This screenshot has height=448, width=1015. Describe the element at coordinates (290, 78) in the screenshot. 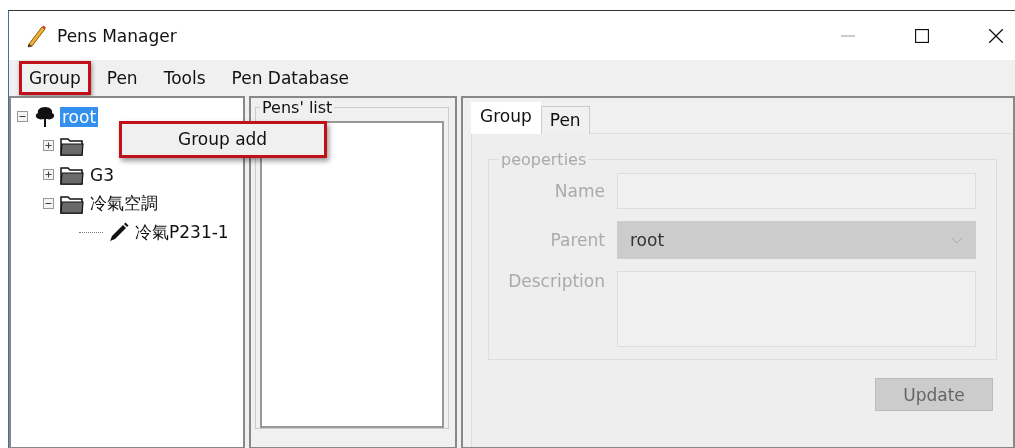

I see `menu-item: Pen Database` at that location.